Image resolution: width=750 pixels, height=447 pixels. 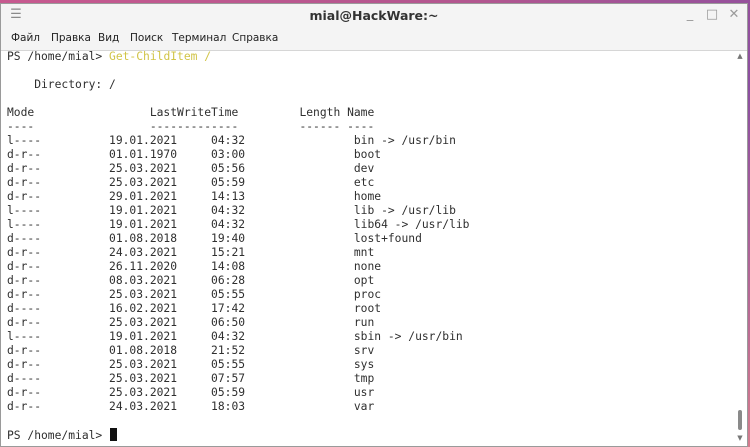 What do you see at coordinates (194, 196) in the screenshot?
I see `listing-row: d-r-- 29.01.2021 14:13 home` at bounding box center [194, 196].